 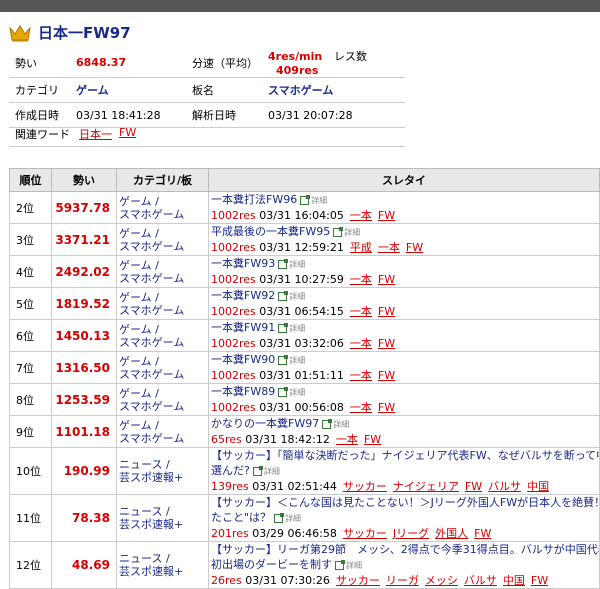 What do you see at coordinates (405, 549) in the screenshot?
I see `thread-link: 【サッカー】リーガ第29節 メッシ、2得点で今季31得点目。バルサが中国代表FW` at bounding box center [405, 549].